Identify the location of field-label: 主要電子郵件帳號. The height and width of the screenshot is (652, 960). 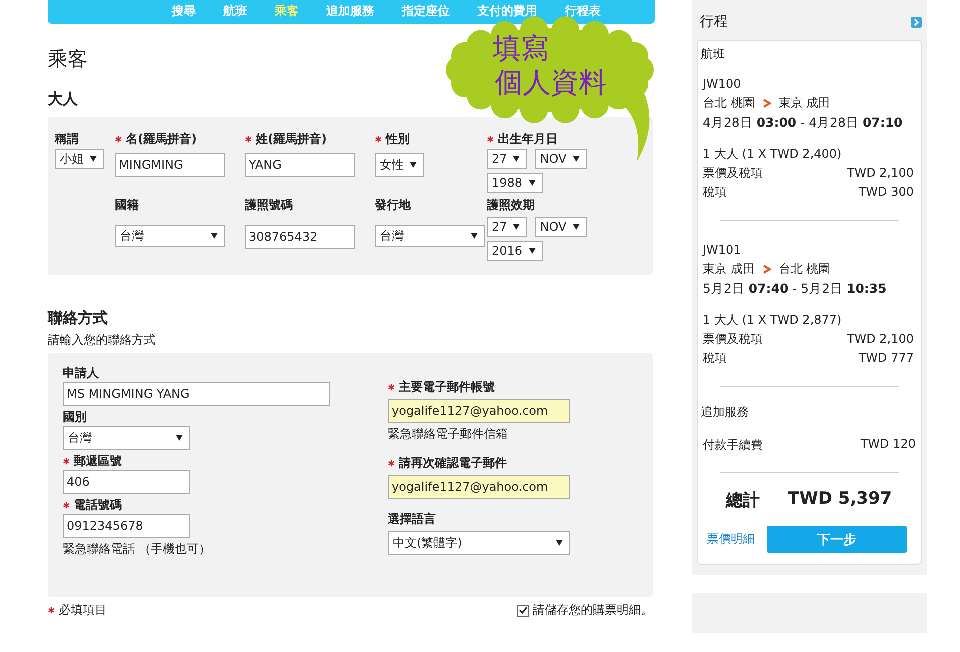
(447, 387).